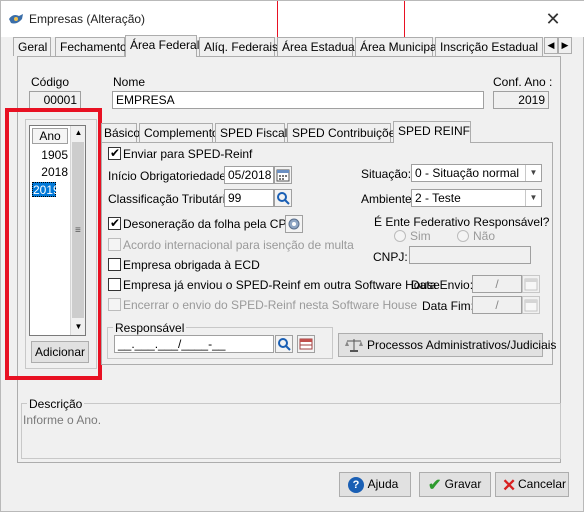  I want to click on nao-label: Não, so click(484, 236).